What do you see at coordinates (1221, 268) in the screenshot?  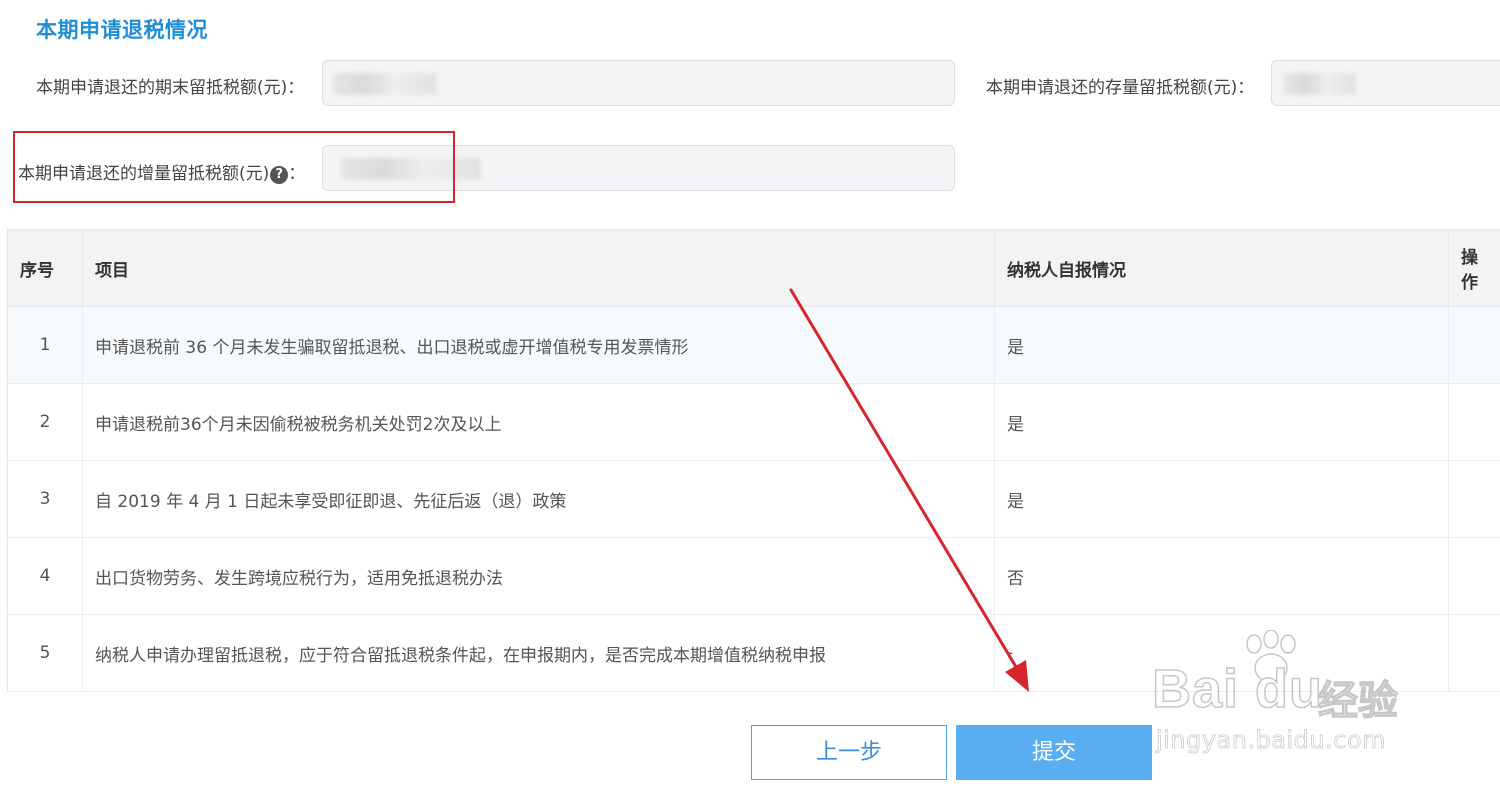 I see `column-header-self-report: 纳税人自报情况` at bounding box center [1221, 268].